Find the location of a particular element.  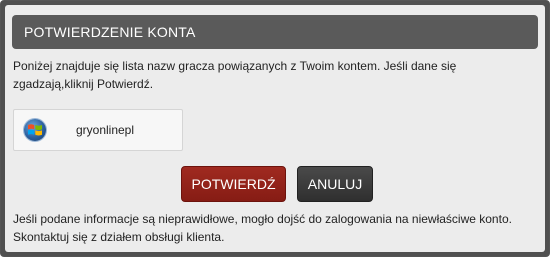

confirm-button: POTWIERDŹ is located at coordinates (233, 184).